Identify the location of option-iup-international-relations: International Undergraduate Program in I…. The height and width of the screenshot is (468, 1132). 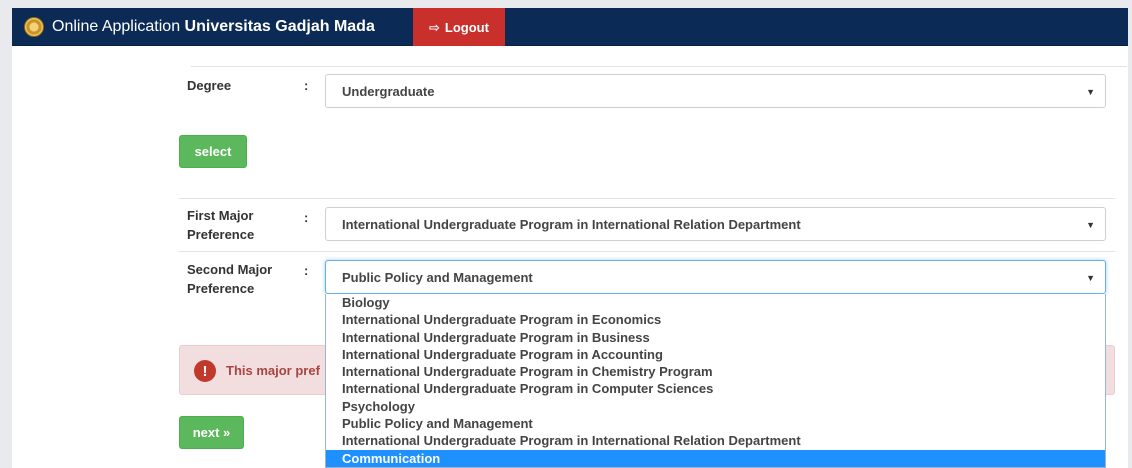
(715, 440).